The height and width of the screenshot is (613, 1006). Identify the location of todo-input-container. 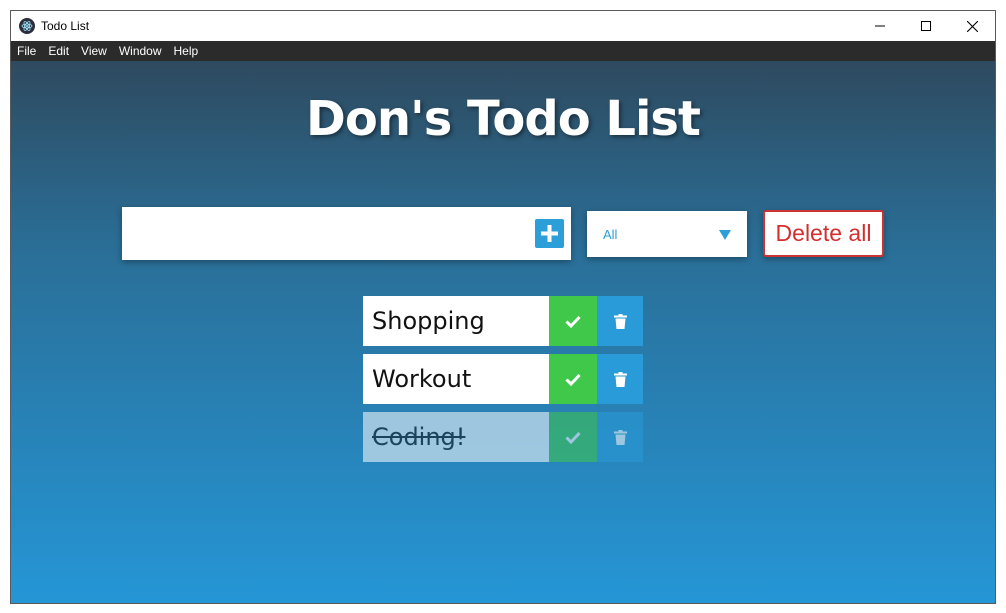
(346, 233).